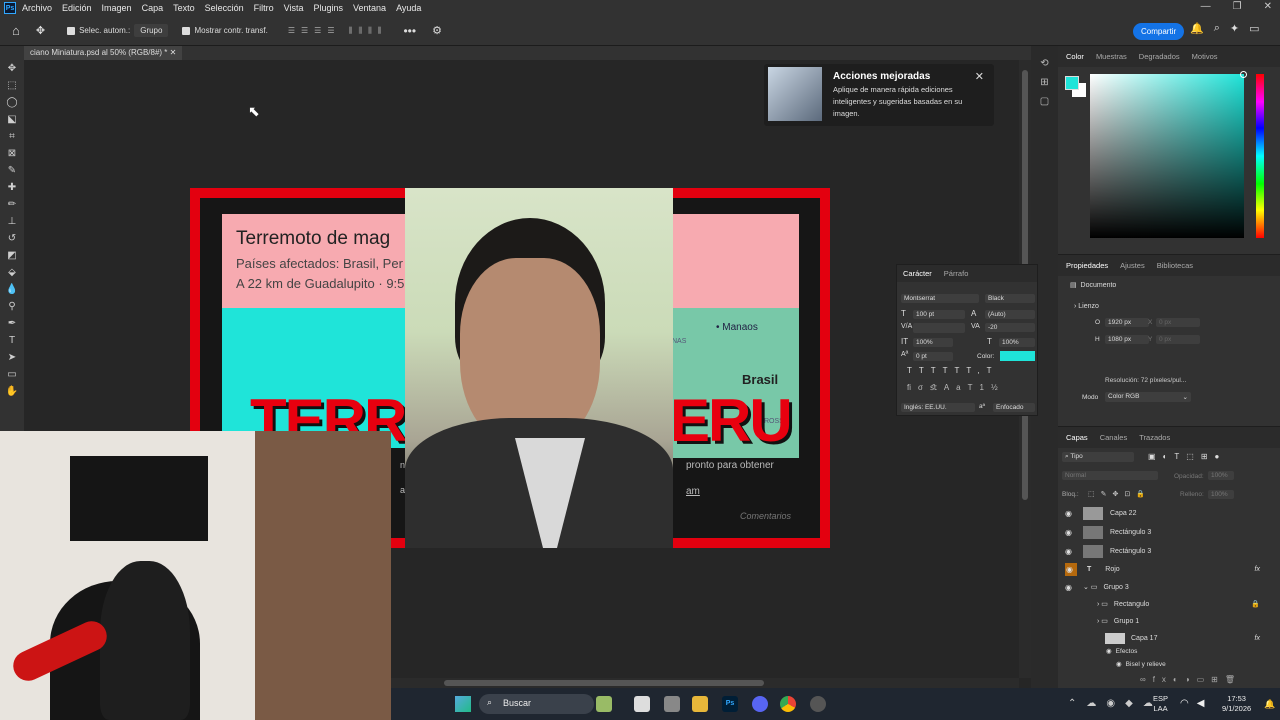 This screenshot has height=720, width=1280. Describe the element at coordinates (1044, 82) in the screenshot. I see `properties-icon: ⊞` at that location.